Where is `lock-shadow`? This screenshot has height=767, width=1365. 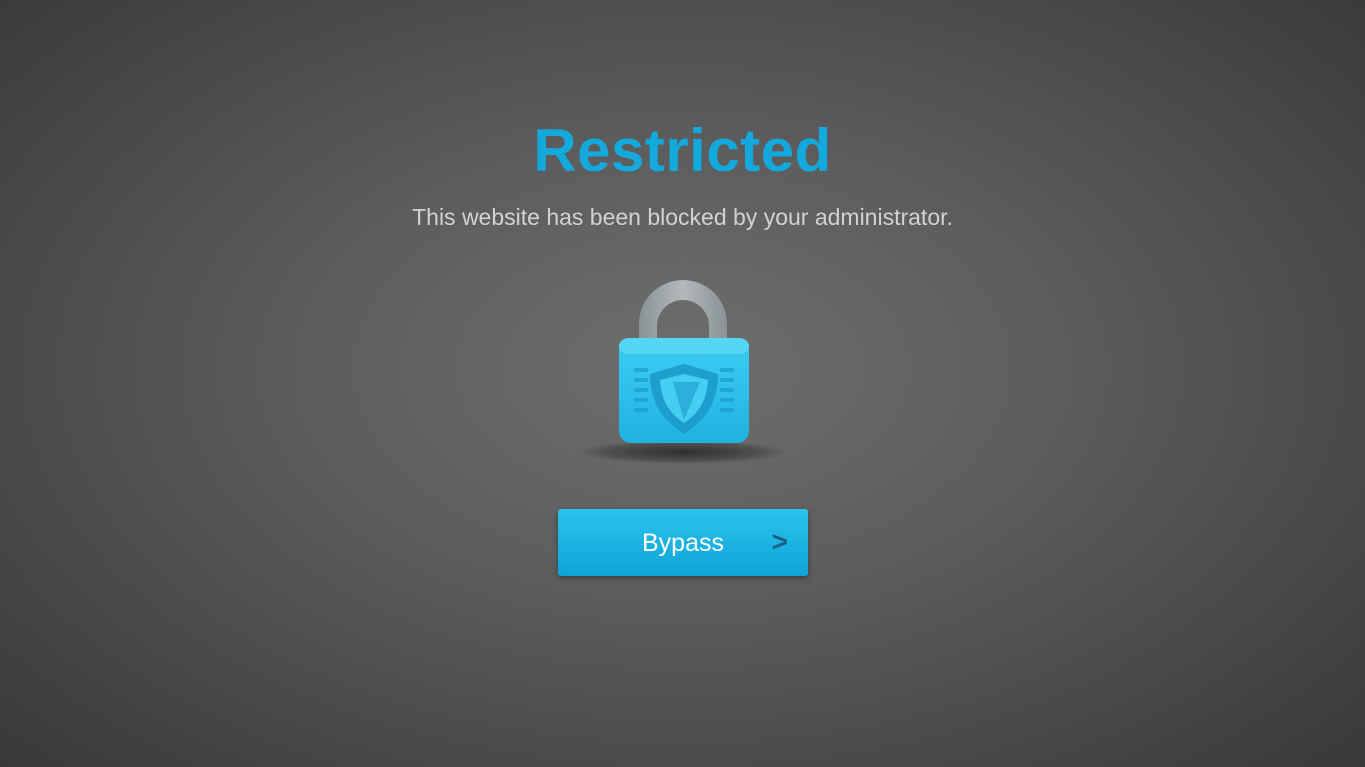 lock-shadow is located at coordinates (683, 452).